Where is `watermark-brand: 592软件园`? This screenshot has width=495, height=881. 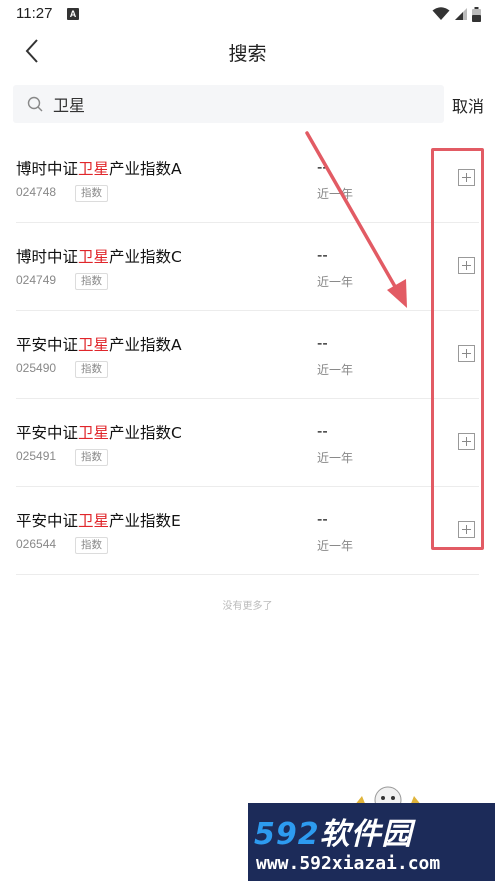 watermark-brand: 592软件园 is located at coordinates (333, 834).